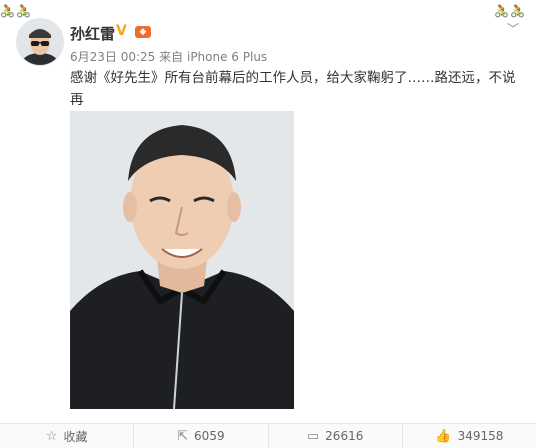 The height and width of the screenshot is (448, 536). What do you see at coordinates (75, 436) in the screenshot?
I see `favorite-label: 收藏` at bounding box center [75, 436].